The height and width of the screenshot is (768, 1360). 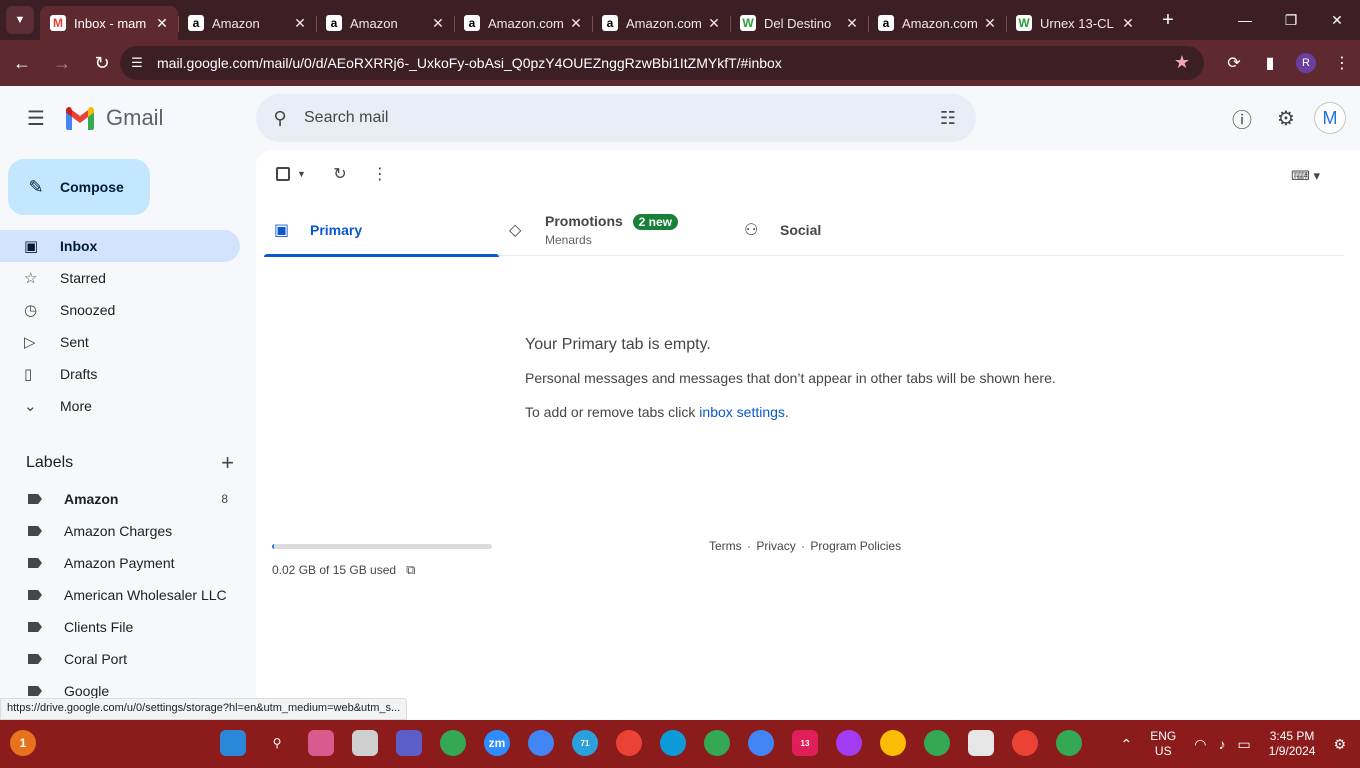 What do you see at coordinates (22, 63) in the screenshot?
I see `back-icon: ←` at bounding box center [22, 63].